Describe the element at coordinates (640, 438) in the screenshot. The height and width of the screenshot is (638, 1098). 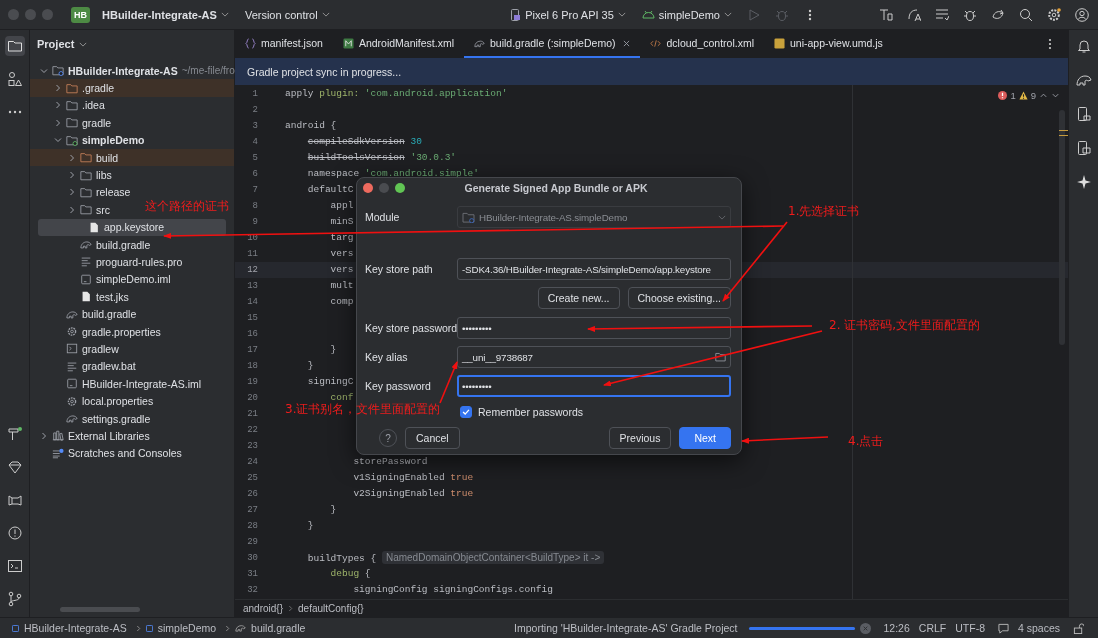
I see `dialog-button: Previous` at that location.